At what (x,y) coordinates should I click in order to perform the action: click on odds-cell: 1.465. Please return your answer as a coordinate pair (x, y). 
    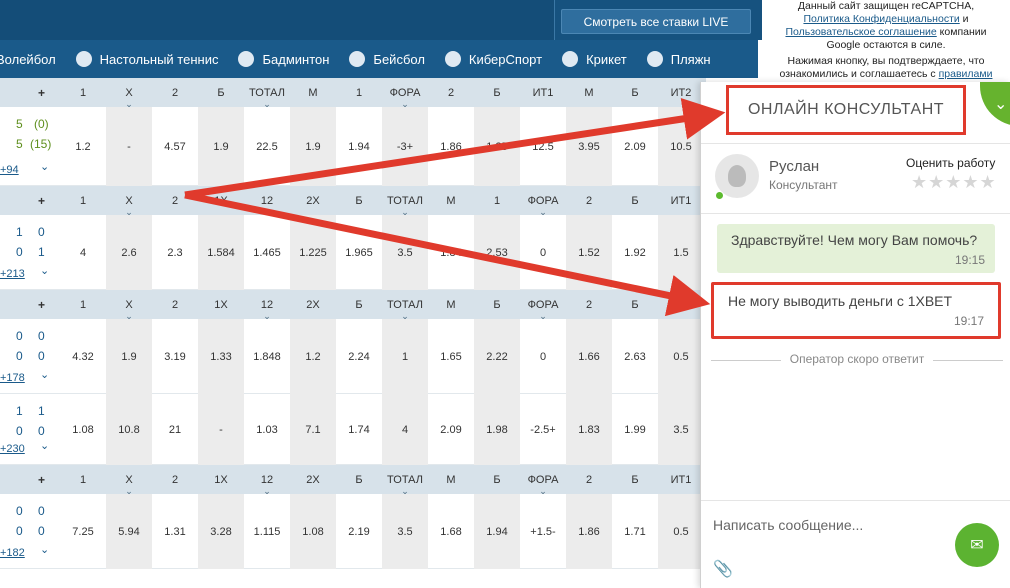
    Looking at the image, I should click on (267, 252).